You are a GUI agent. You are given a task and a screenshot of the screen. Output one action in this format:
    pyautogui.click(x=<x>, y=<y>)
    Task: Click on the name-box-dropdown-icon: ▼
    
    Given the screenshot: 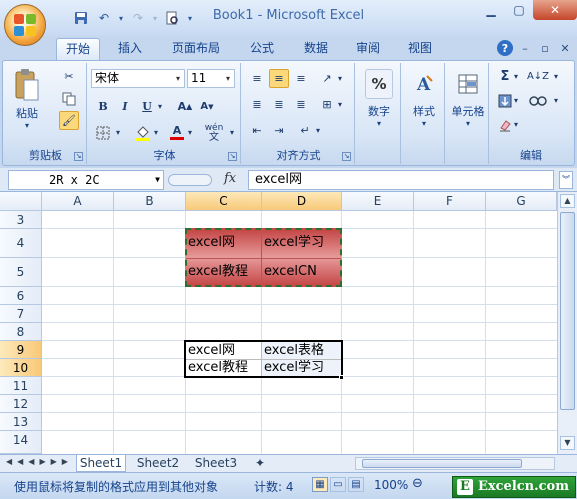 What is the action you would take?
    pyautogui.click(x=157, y=180)
    